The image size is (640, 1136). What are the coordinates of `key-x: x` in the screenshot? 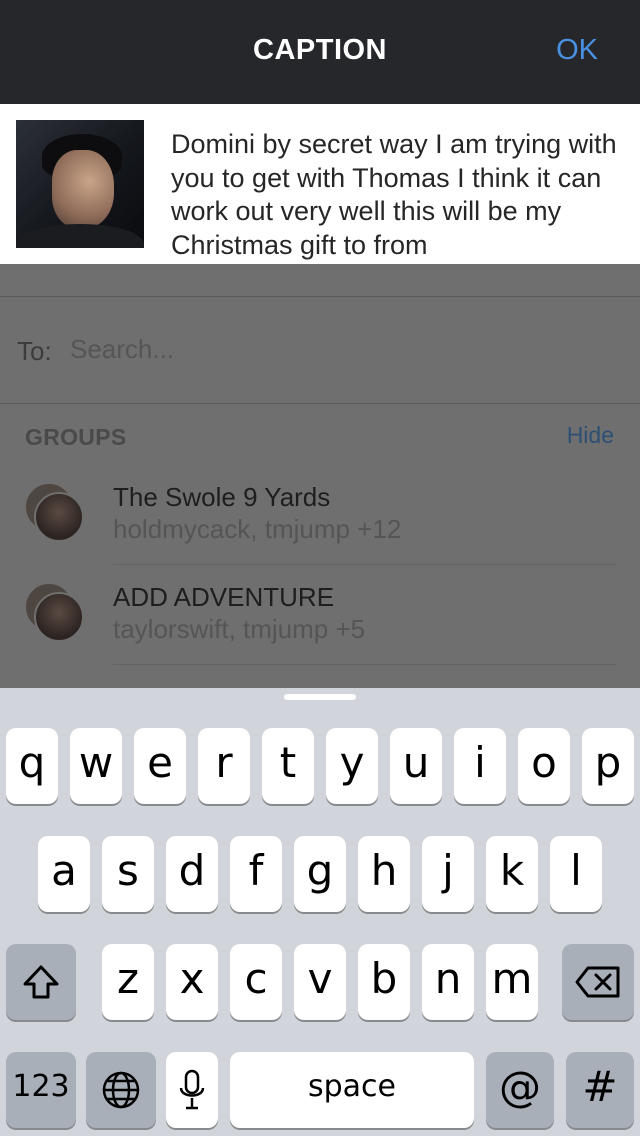 It's located at (192, 982).